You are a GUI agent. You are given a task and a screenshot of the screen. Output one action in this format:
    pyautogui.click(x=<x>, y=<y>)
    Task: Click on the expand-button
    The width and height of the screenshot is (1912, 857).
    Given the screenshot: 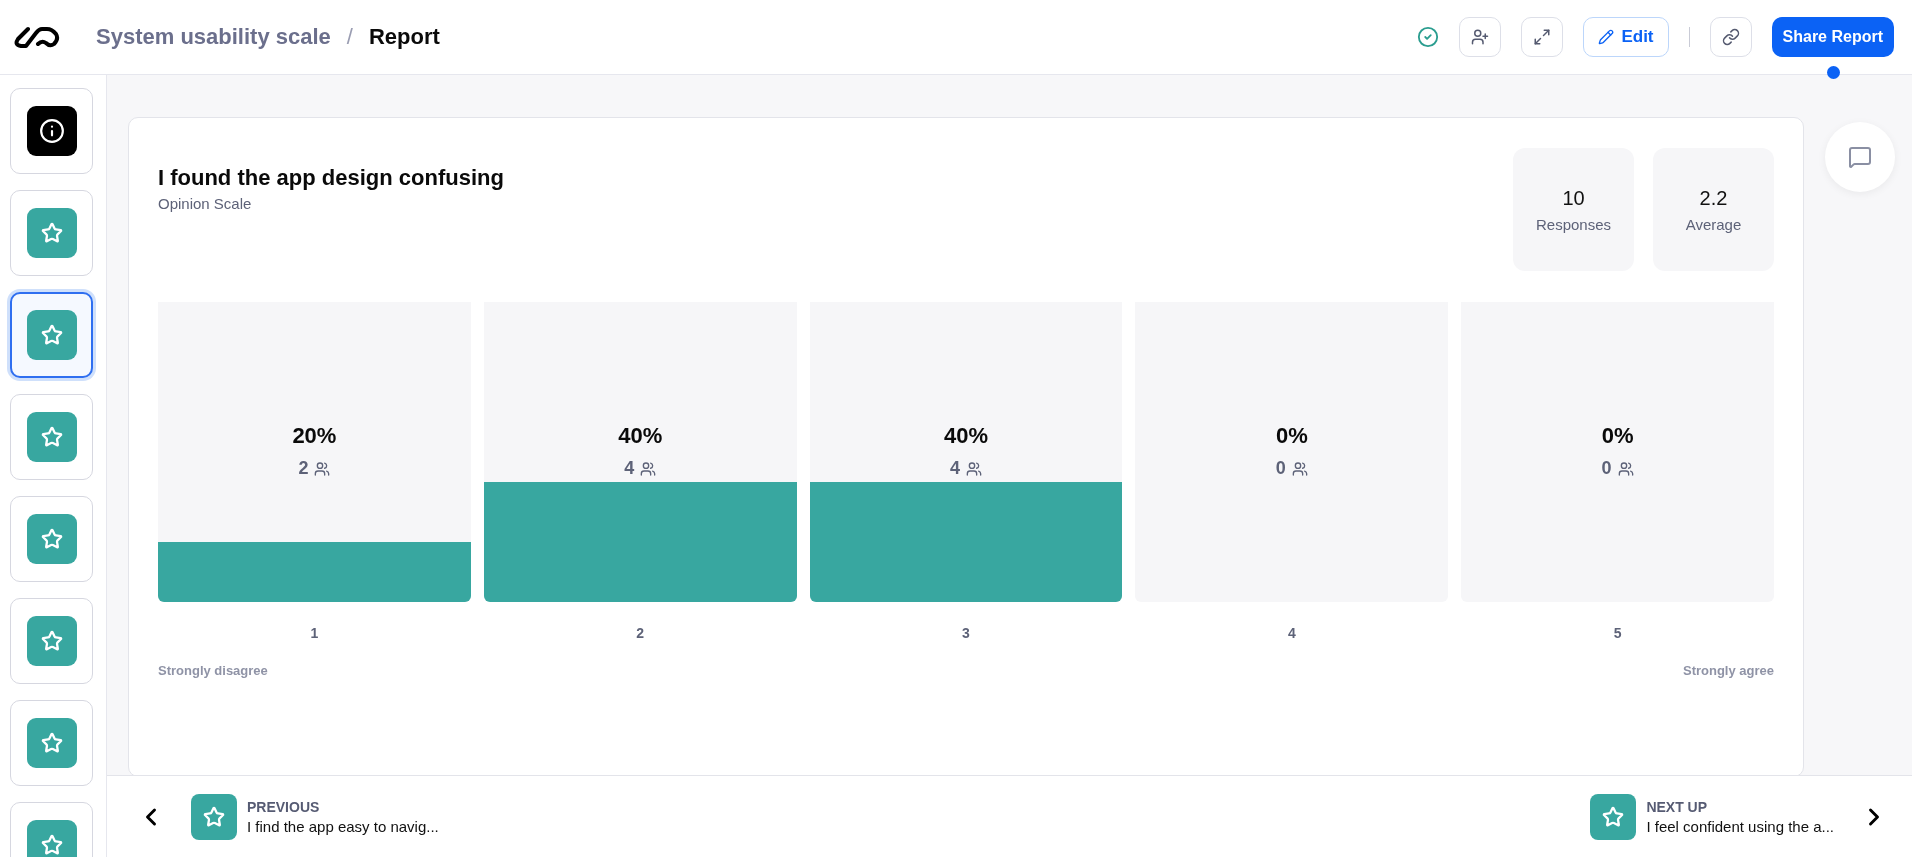 What is the action you would take?
    pyautogui.click(x=1542, y=37)
    